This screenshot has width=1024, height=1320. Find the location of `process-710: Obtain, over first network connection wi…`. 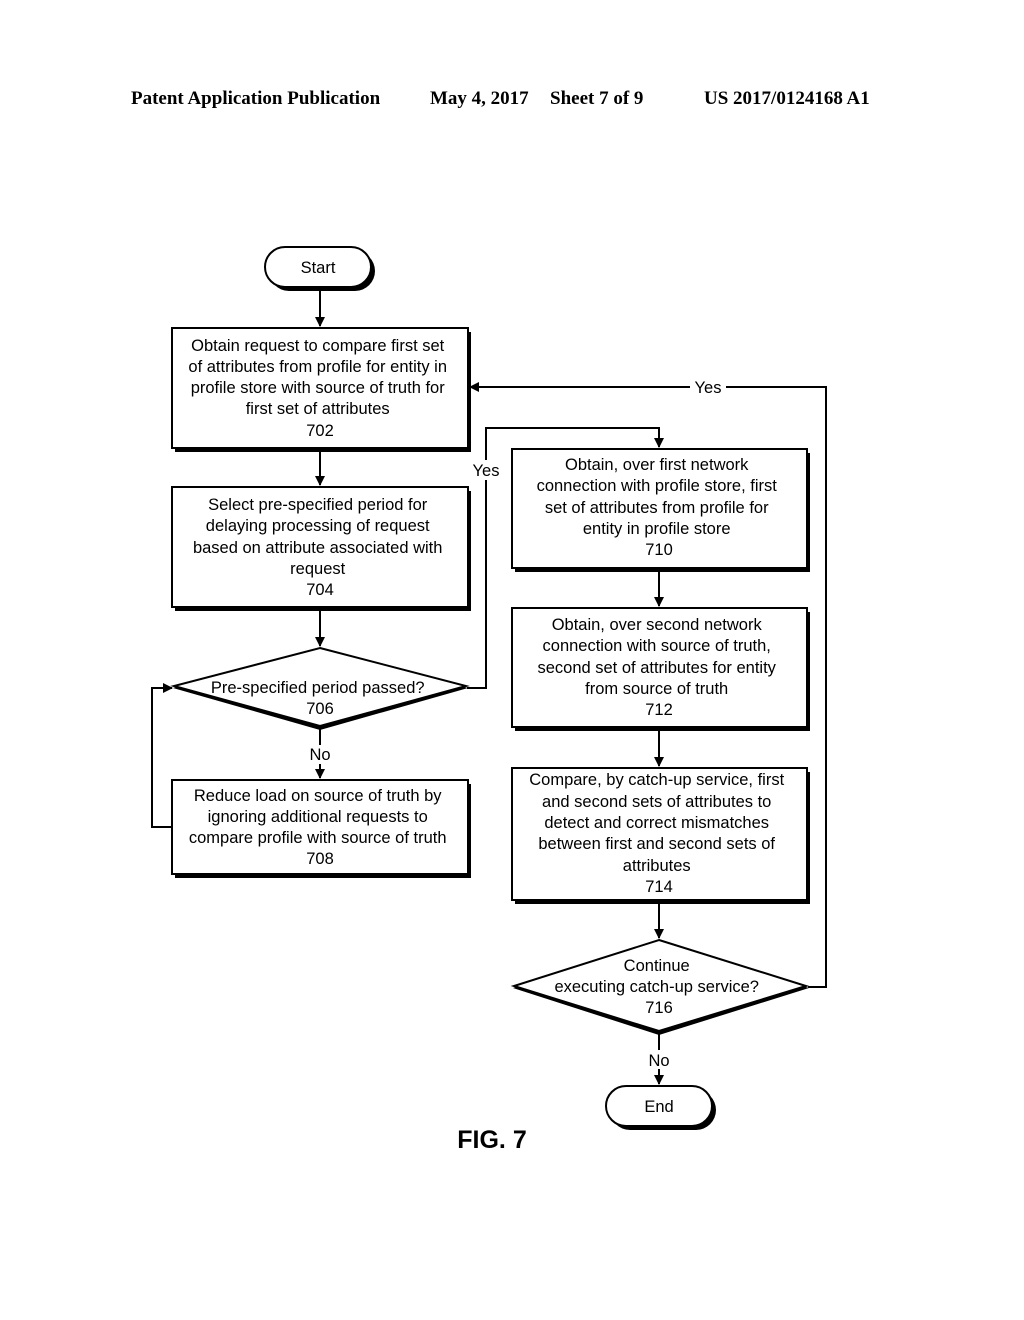

process-710: Obtain, over first network connection wi… is located at coordinates (660, 510).